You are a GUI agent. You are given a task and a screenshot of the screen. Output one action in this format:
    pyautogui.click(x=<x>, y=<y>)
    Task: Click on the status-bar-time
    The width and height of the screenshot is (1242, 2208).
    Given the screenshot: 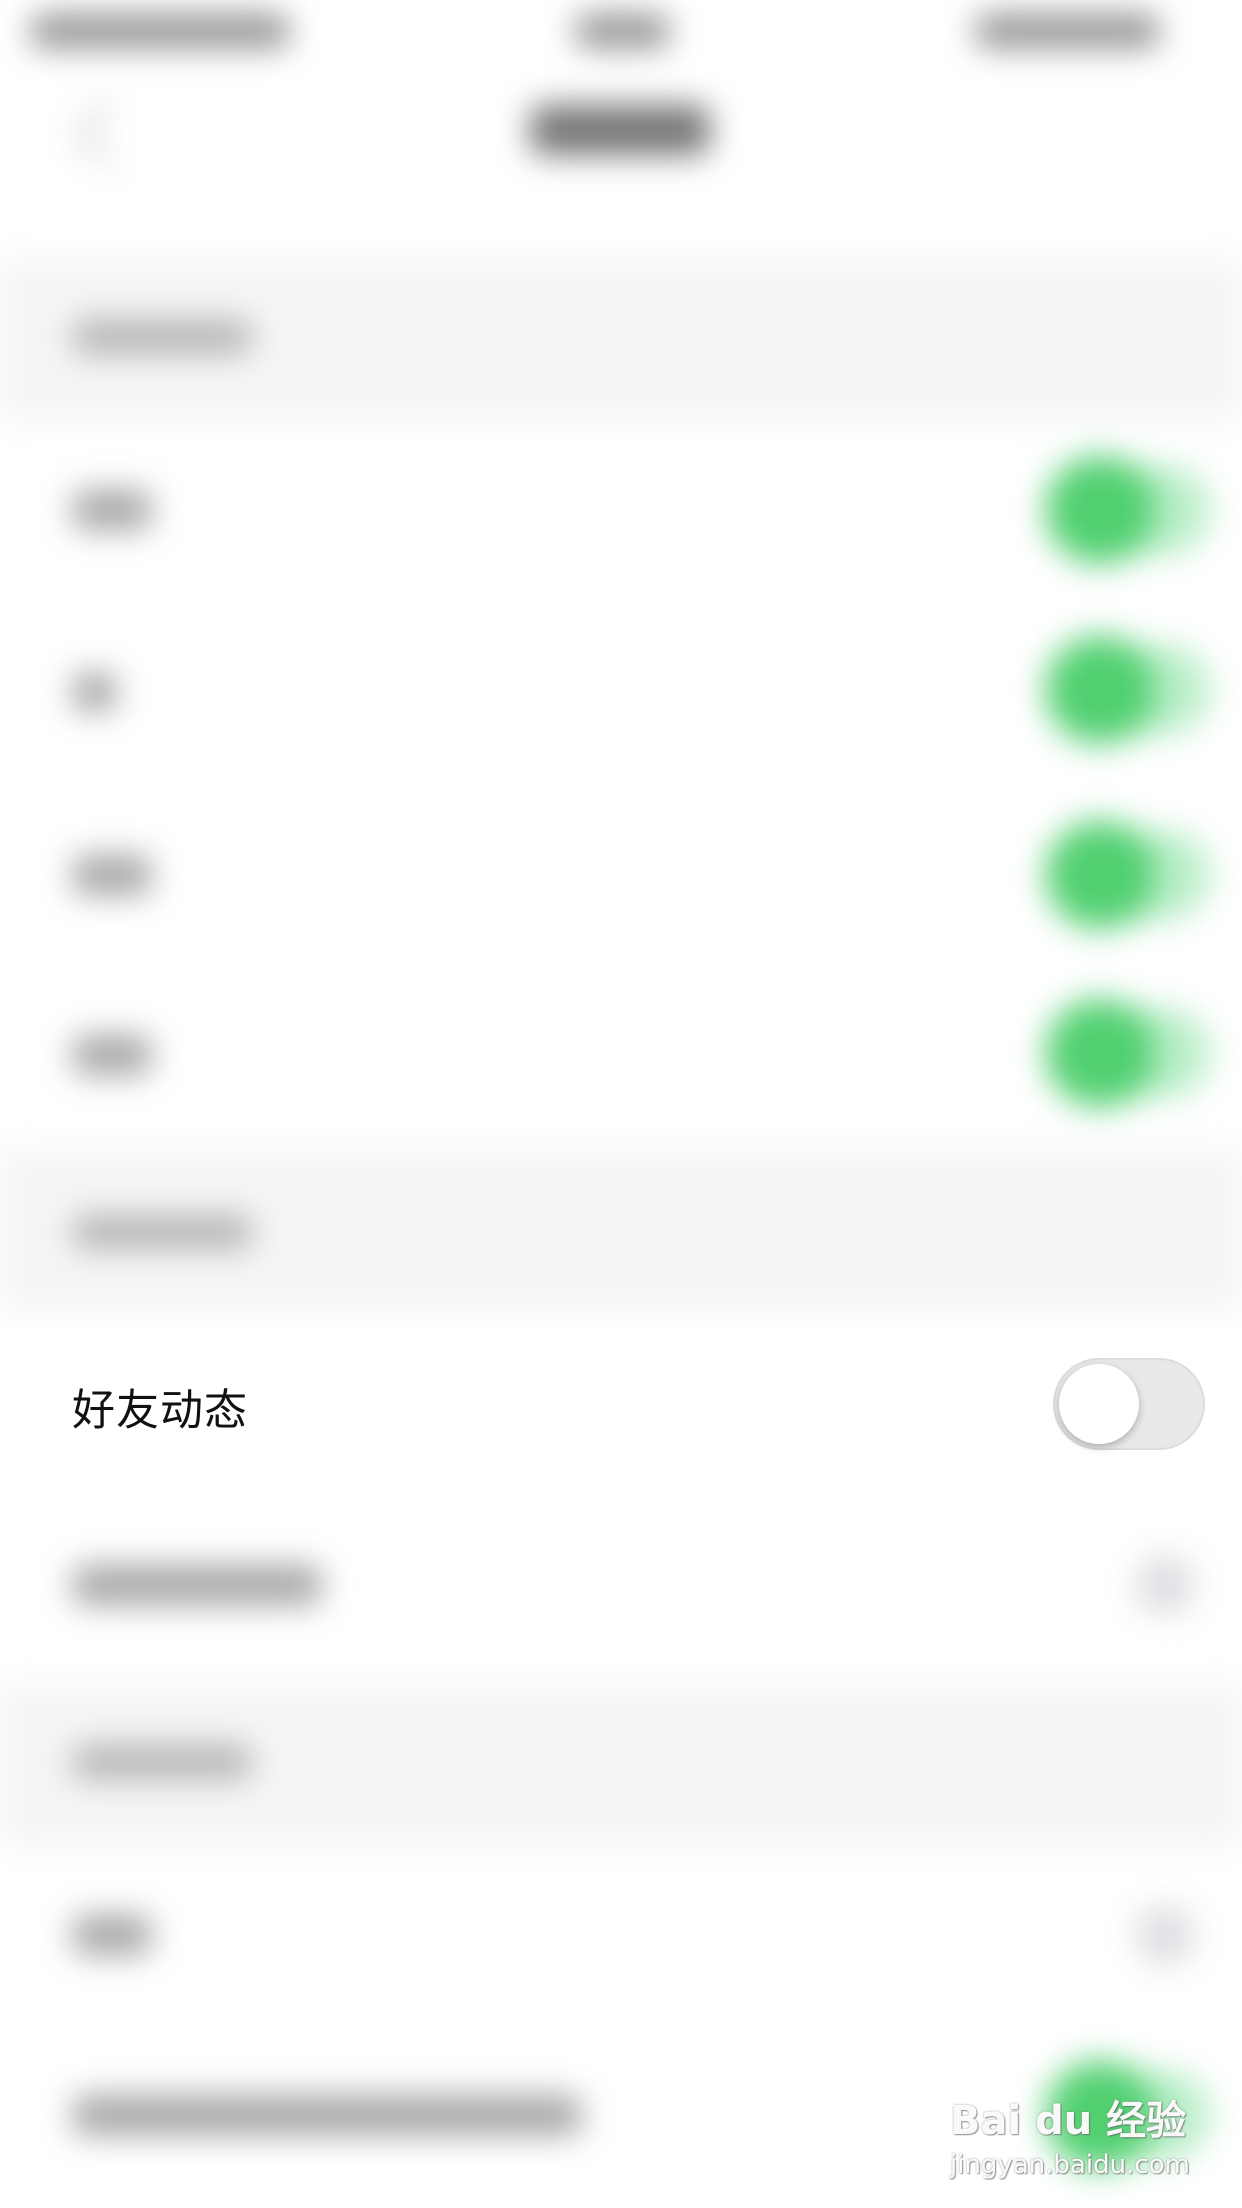 What is the action you would take?
    pyautogui.click(x=622, y=31)
    